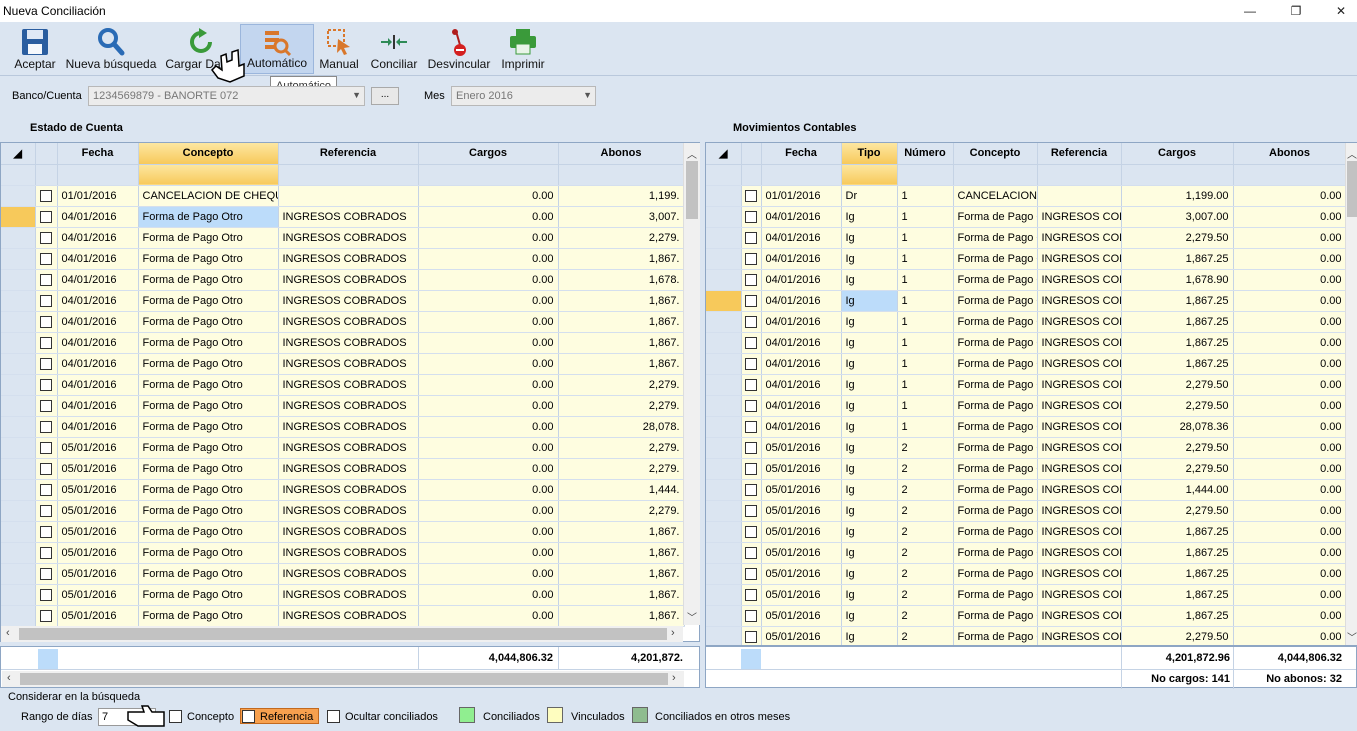 The image size is (1357, 731). What do you see at coordinates (621, 469) in the screenshot?
I see `table-cell: 2,279.` at bounding box center [621, 469].